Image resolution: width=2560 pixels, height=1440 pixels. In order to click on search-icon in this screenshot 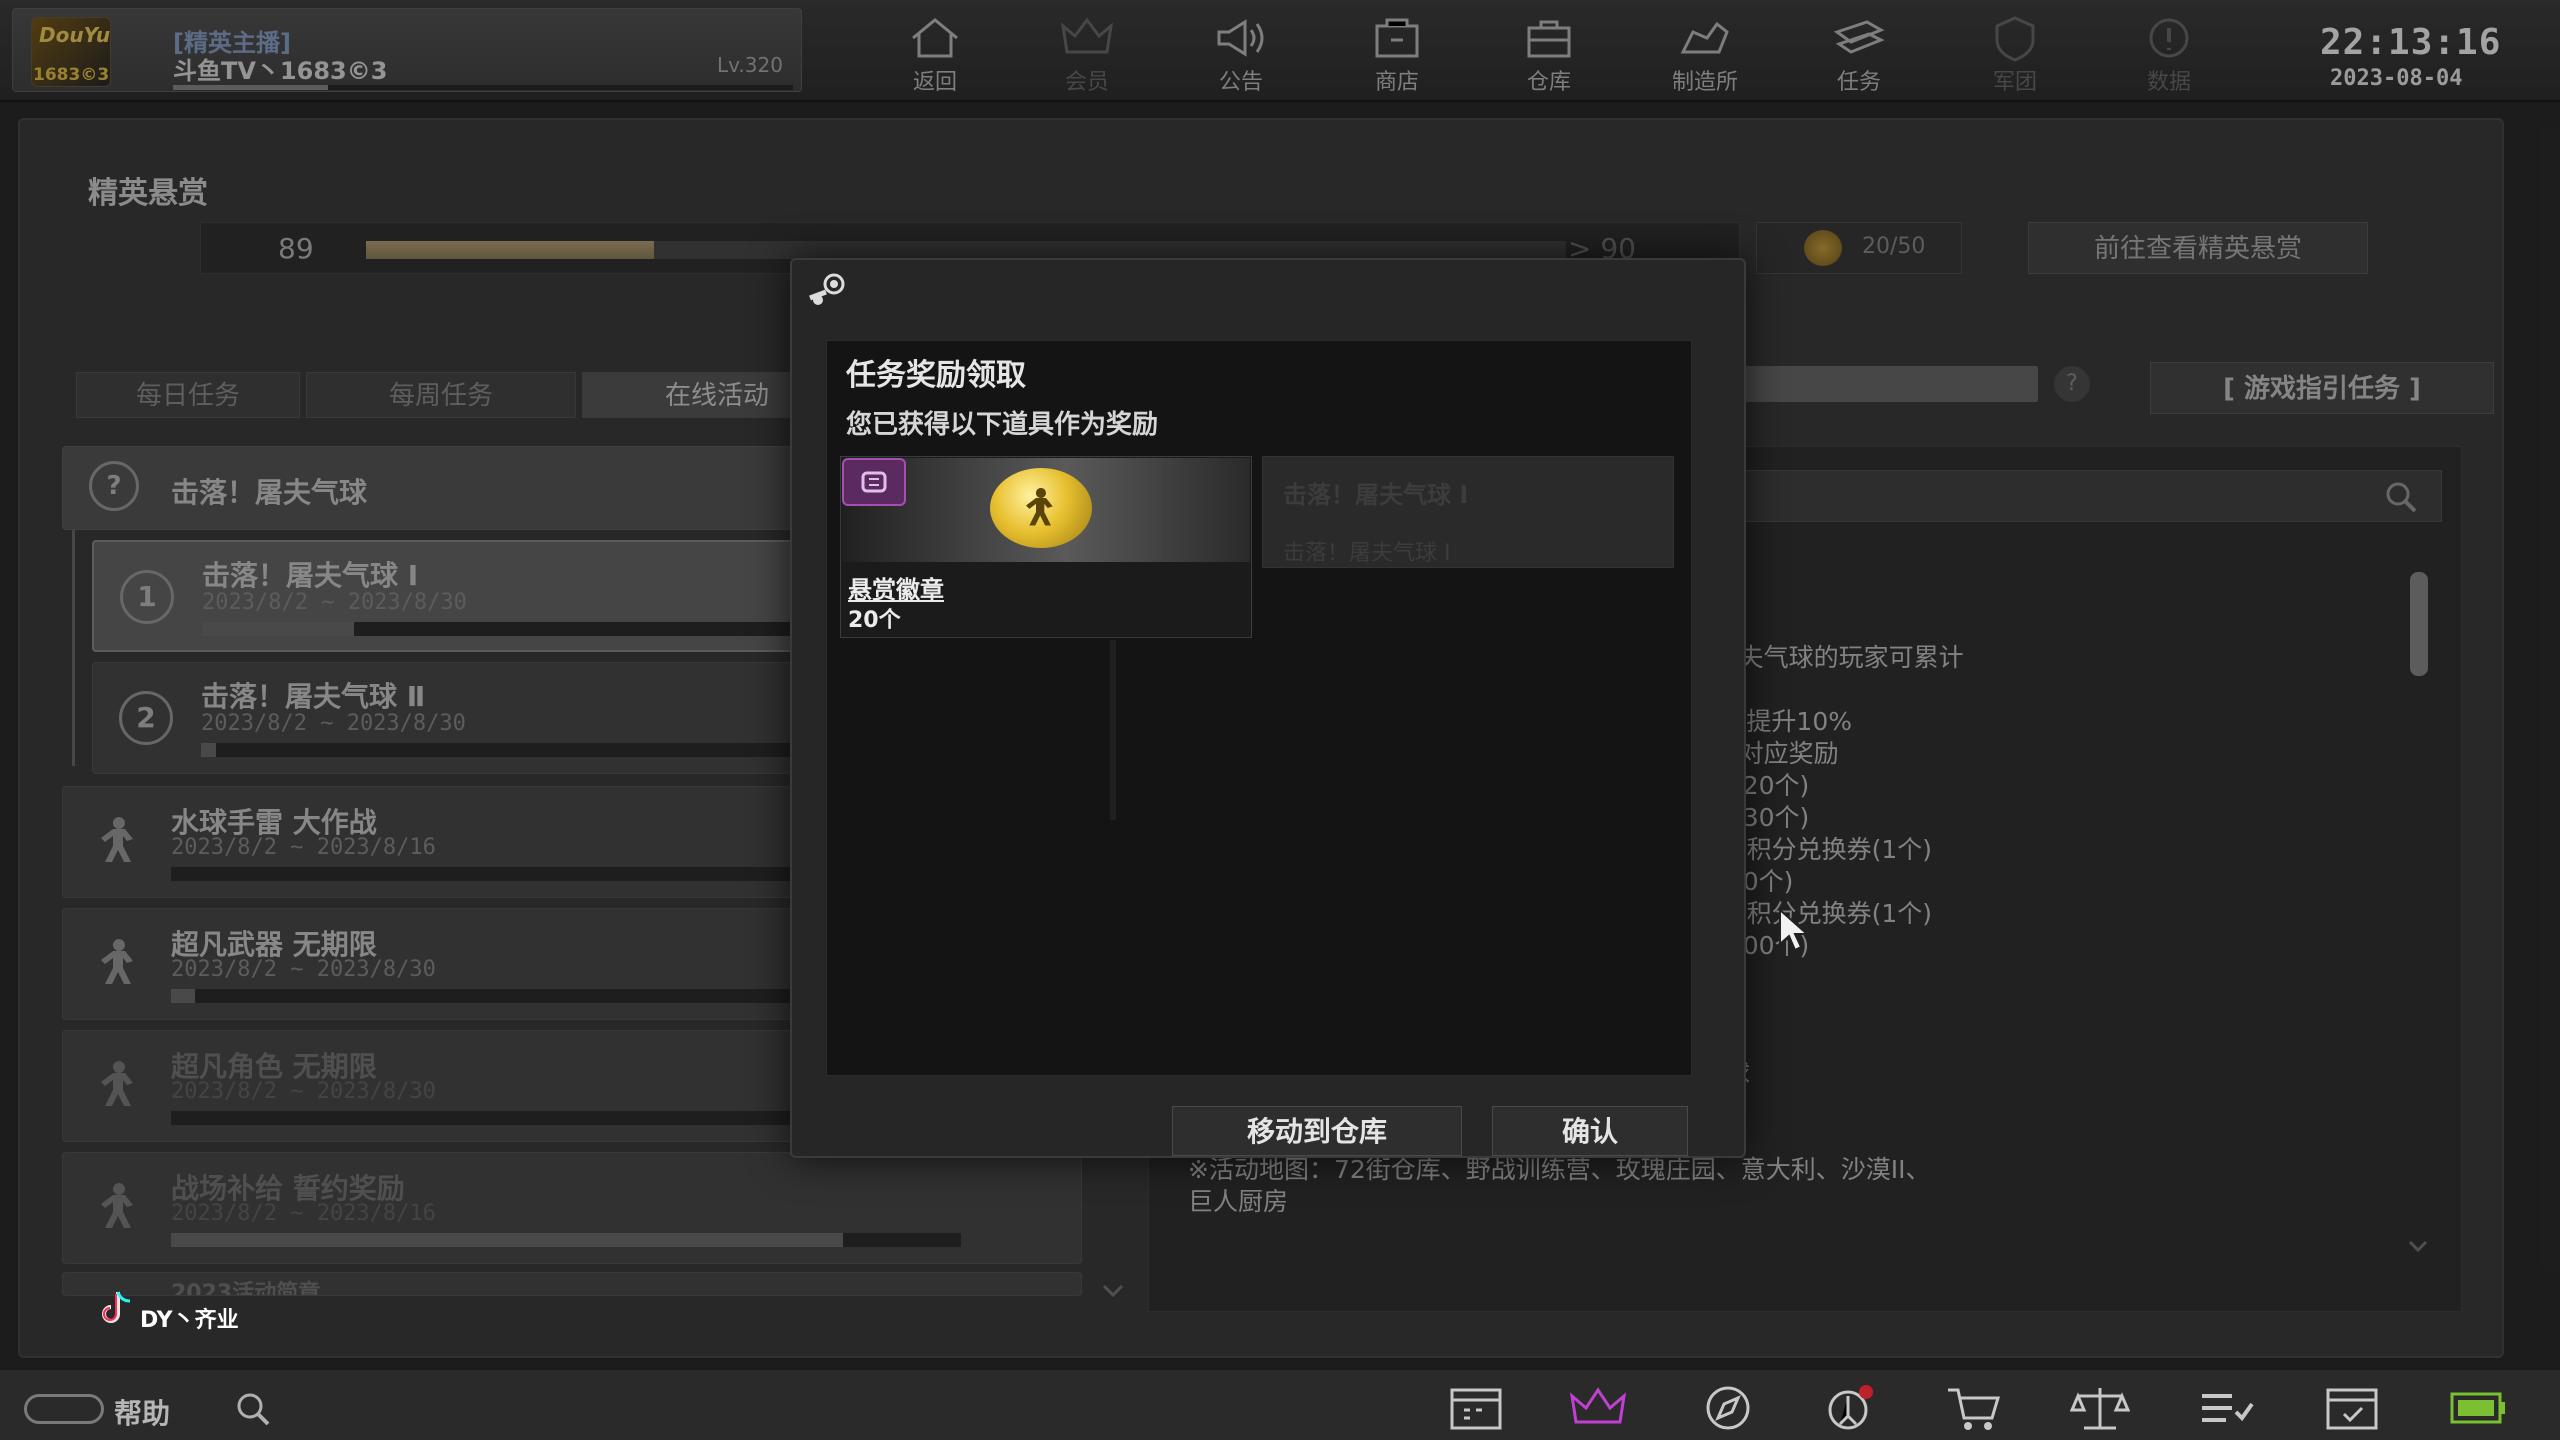, I will do `click(254, 1410)`.